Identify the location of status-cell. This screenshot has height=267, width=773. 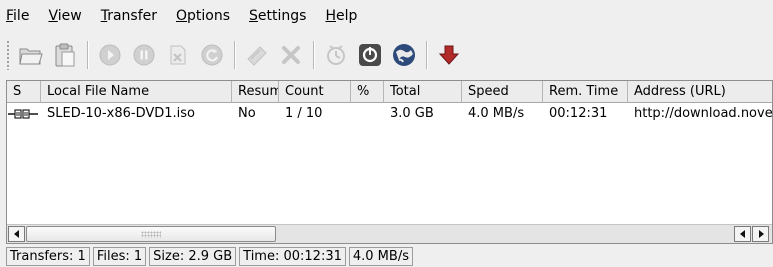
(24, 114).